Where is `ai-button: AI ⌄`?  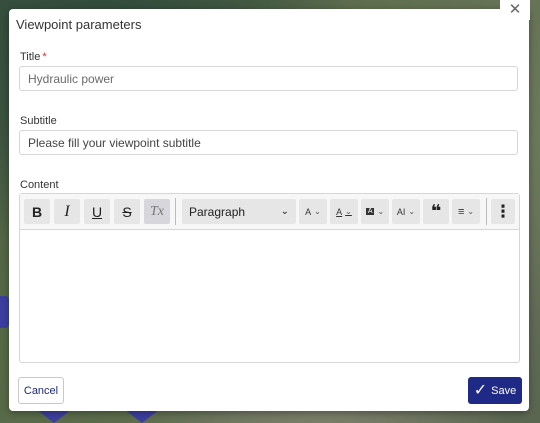 ai-button: AI ⌄ is located at coordinates (406, 211).